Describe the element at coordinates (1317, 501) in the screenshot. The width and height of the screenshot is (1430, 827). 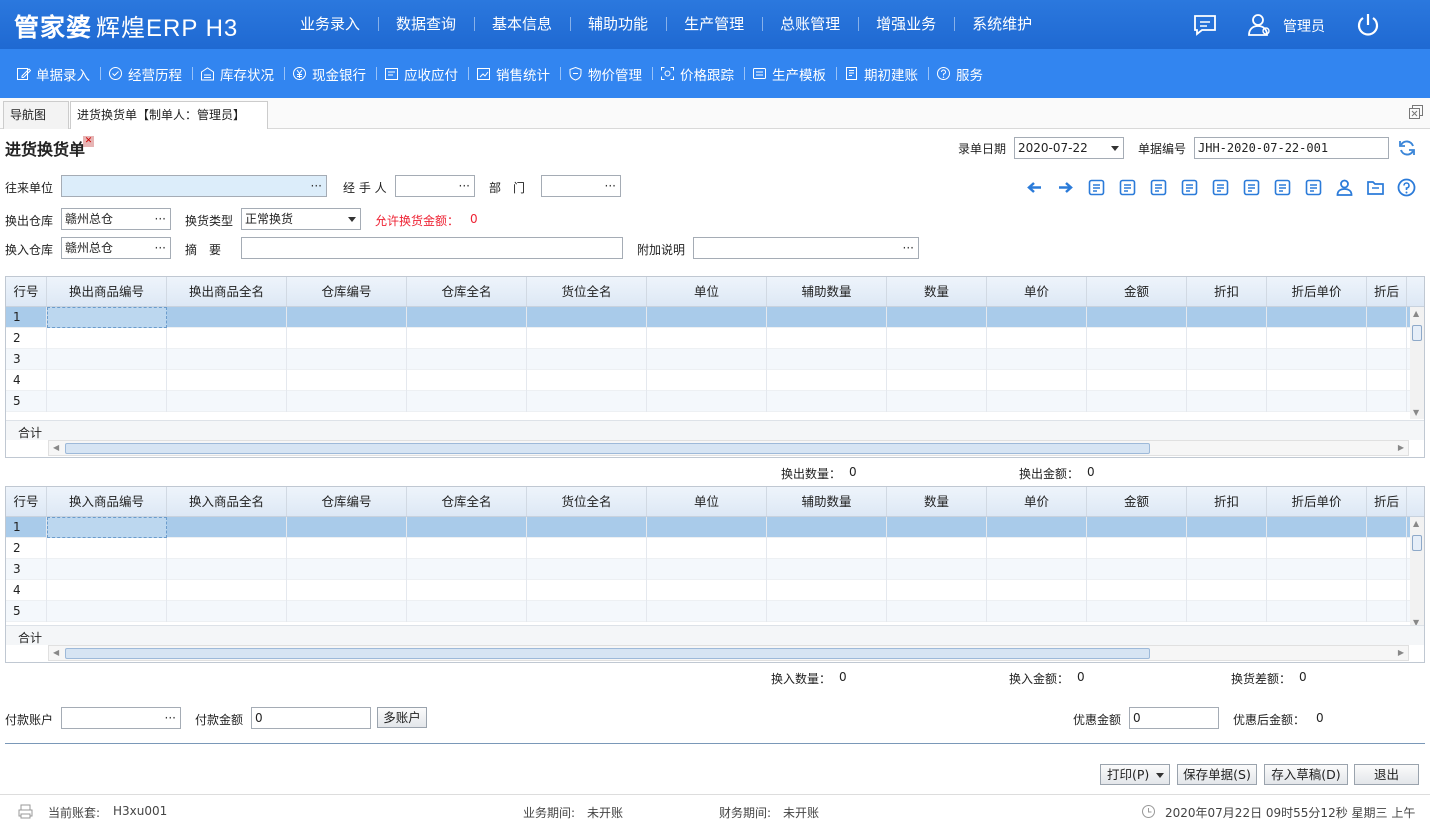
I see `column-header: 折后单价` at that location.